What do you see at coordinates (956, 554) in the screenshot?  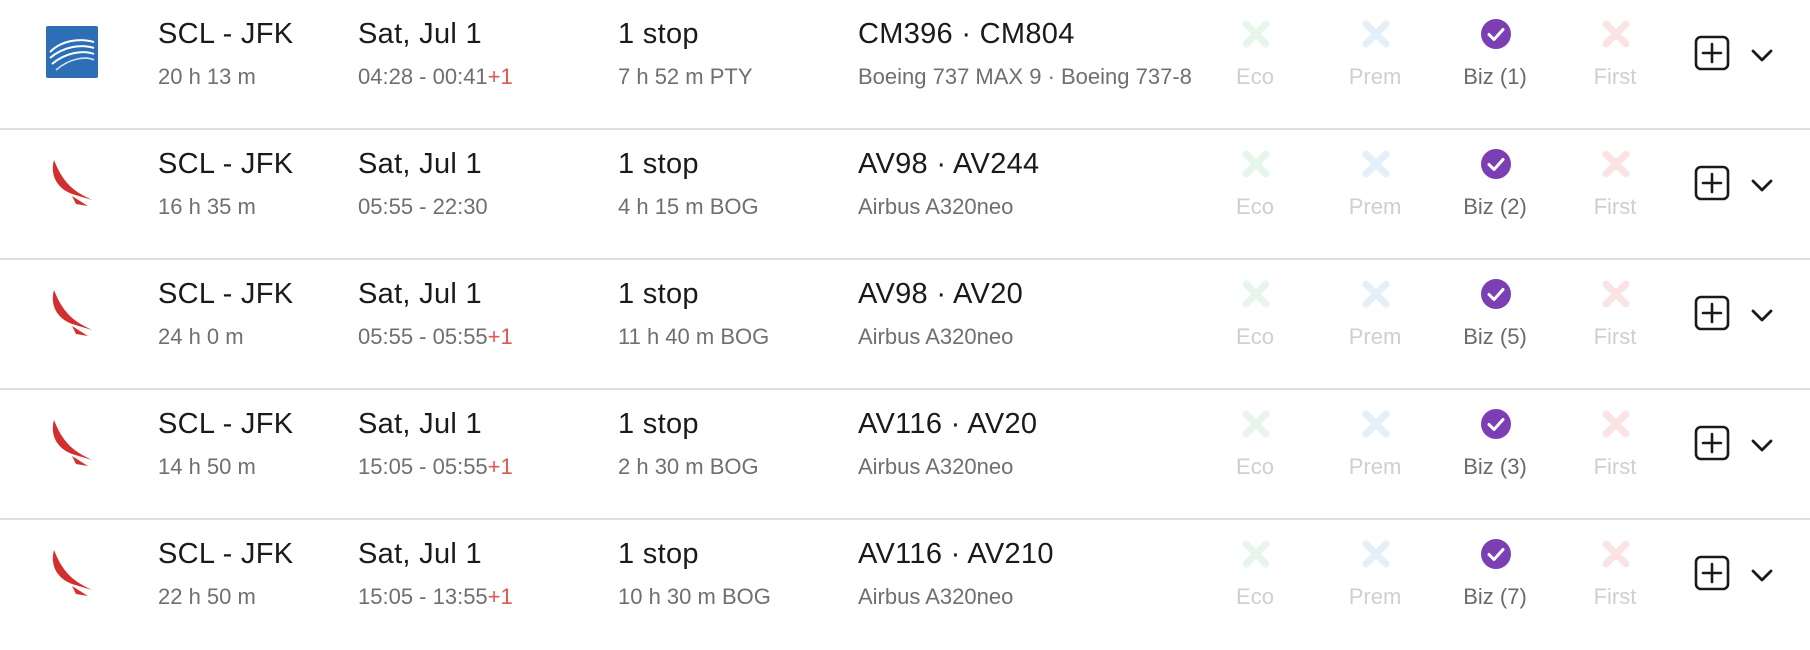 I see `flight-numbers: AV116 · AV210` at bounding box center [956, 554].